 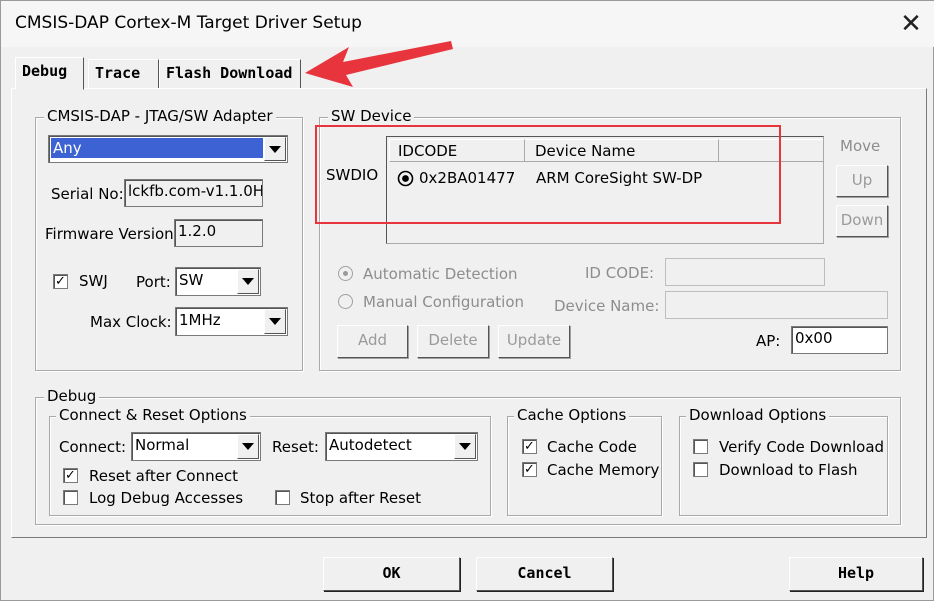 What do you see at coordinates (379, 64) in the screenshot?
I see `annotation-arrow-icon` at bounding box center [379, 64].